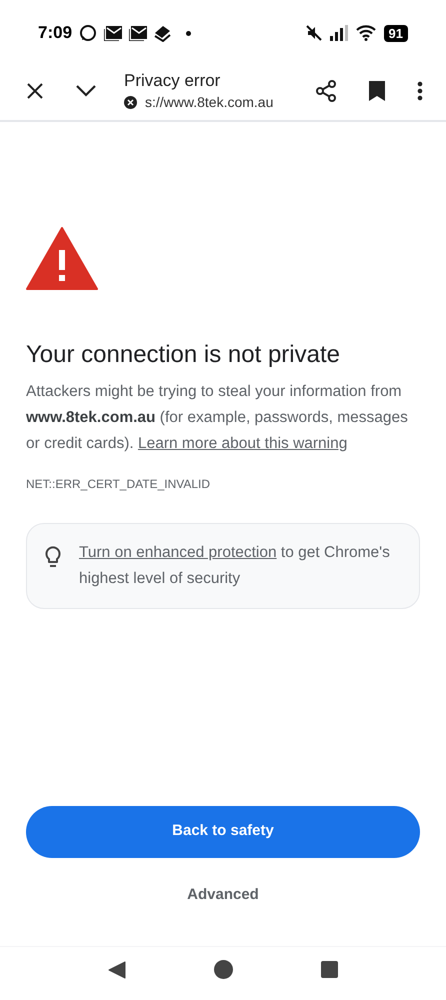 The height and width of the screenshot is (1000, 446). What do you see at coordinates (88, 33) in the screenshot?
I see `chat-icon` at bounding box center [88, 33].